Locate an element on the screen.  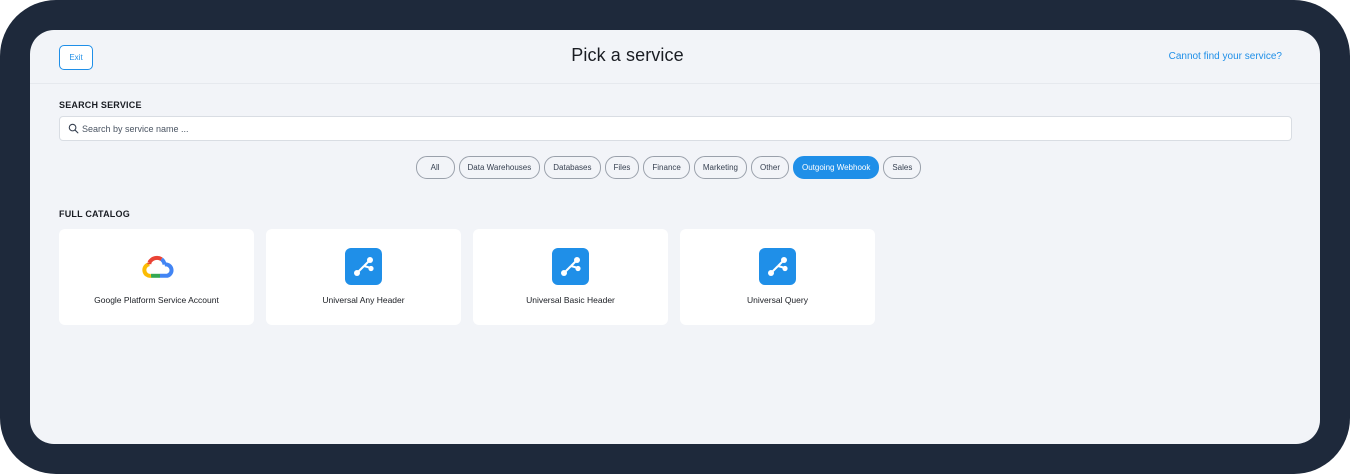
service-card-label: Universal Basic Header is located at coordinates (570, 300).